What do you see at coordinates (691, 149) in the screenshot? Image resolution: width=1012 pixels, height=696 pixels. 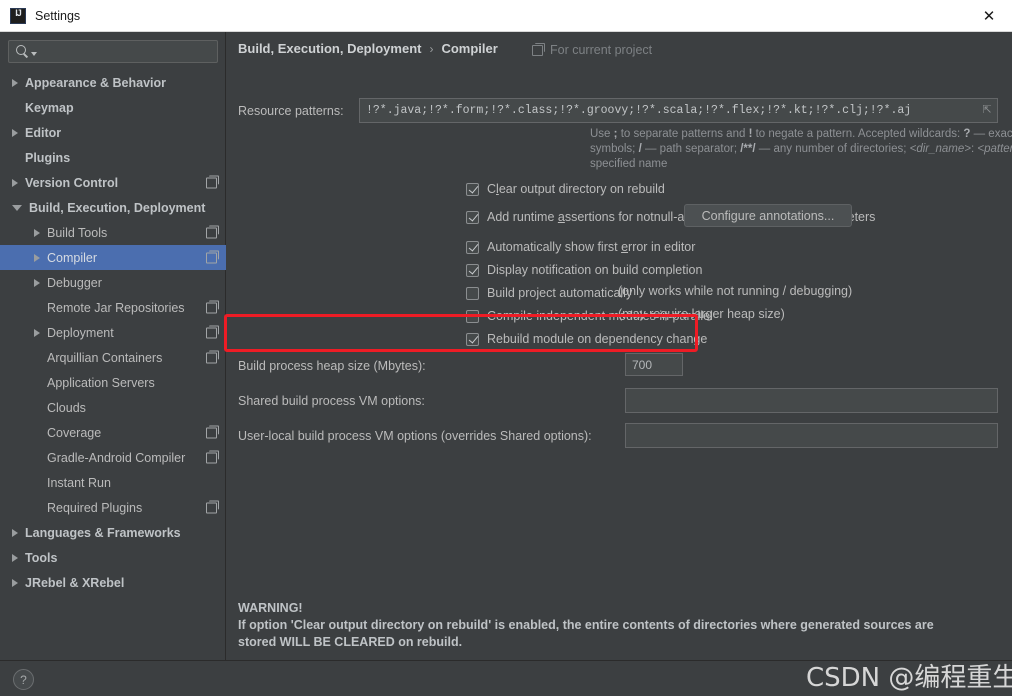 I see `hint-part: — path separator;` at bounding box center [691, 149].